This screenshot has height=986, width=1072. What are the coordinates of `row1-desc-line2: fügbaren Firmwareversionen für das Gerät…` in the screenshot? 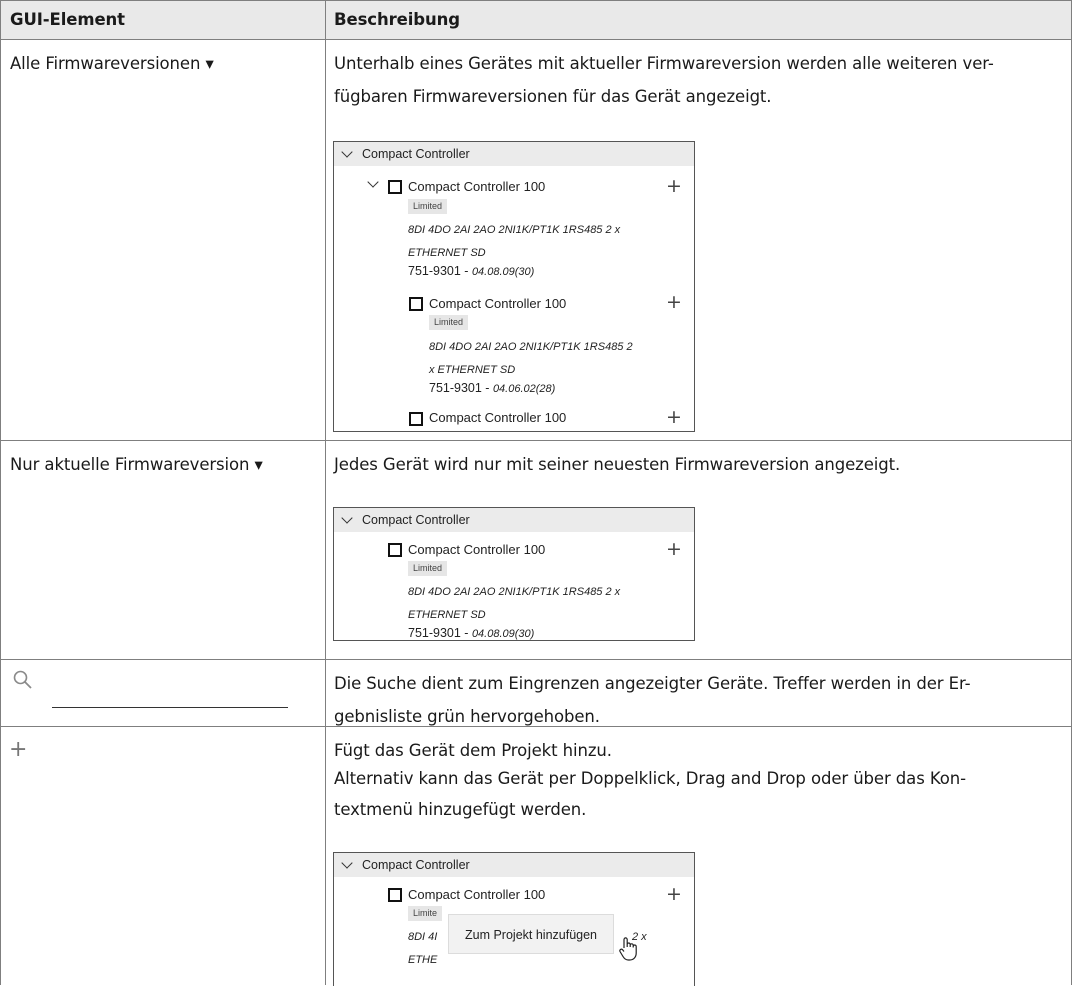 It's located at (553, 96).